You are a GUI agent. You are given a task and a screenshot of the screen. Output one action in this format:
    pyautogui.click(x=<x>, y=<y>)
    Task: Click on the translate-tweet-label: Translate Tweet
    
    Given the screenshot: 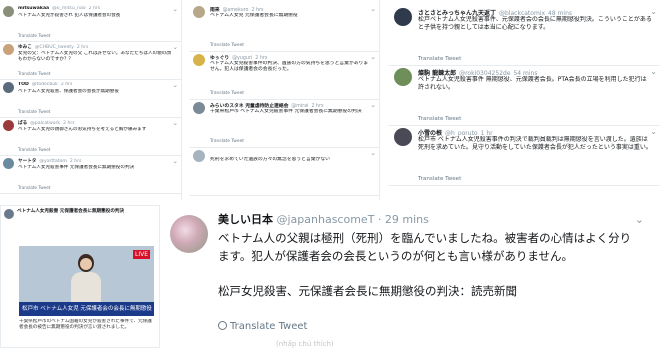 What is the action you would take?
    pyautogui.click(x=269, y=326)
    